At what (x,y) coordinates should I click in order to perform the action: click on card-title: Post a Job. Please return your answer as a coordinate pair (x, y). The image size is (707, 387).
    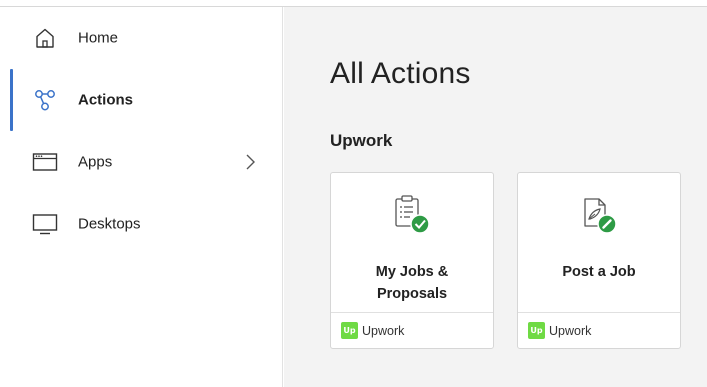
    Looking at the image, I should click on (599, 272).